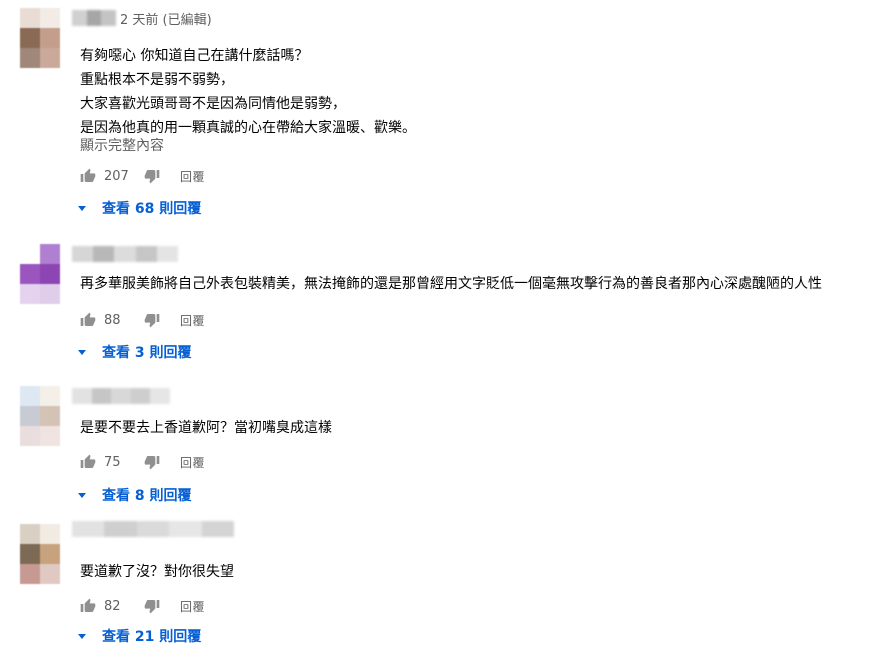 This screenshot has height=648, width=887. I want to click on comment-text-line: 是要不要去上香道歉阿？當初嘴臭成這樣, so click(206, 428).